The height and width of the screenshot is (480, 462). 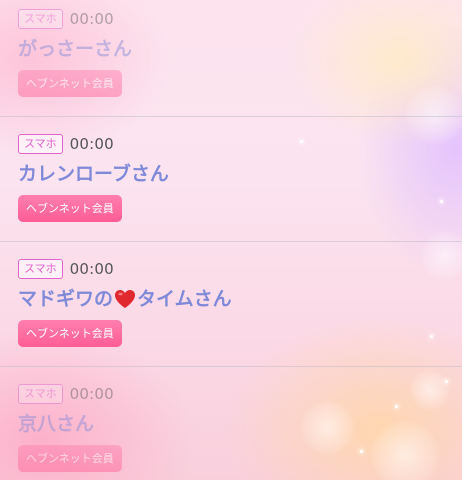 What do you see at coordinates (184, 299) in the screenshot?
I see `member-name-part: タイムさん` at bounding box center [184, 299].